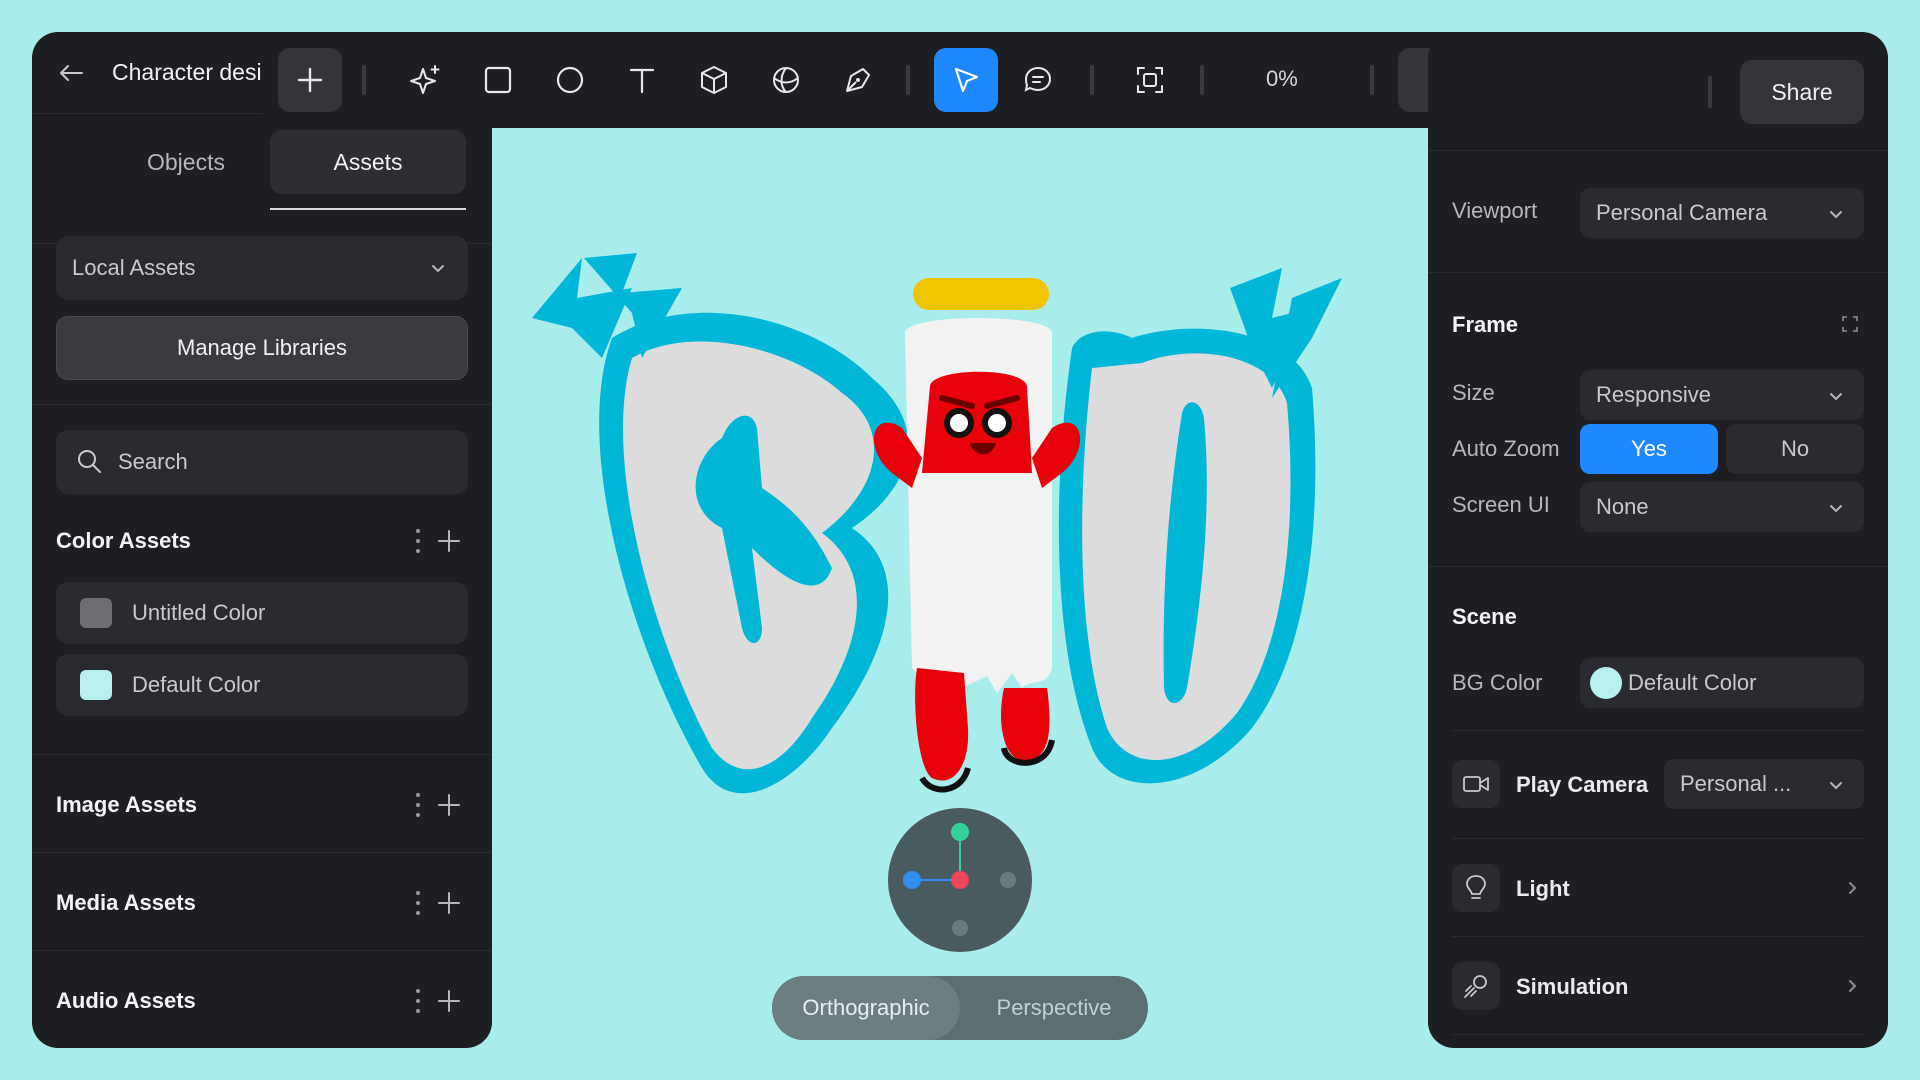  What do you see at coordinates (89, 461) in the screenshot?
I see `search-icon` at bounding box center [89, 461].